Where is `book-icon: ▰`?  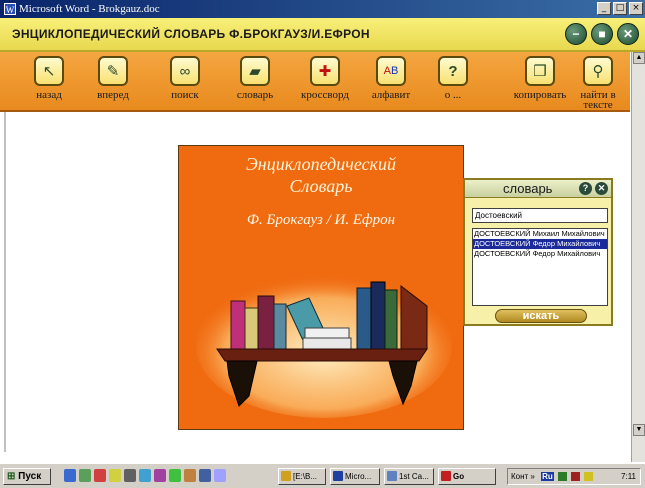
book-icon: ▰ is located at coordinates (255, 71).